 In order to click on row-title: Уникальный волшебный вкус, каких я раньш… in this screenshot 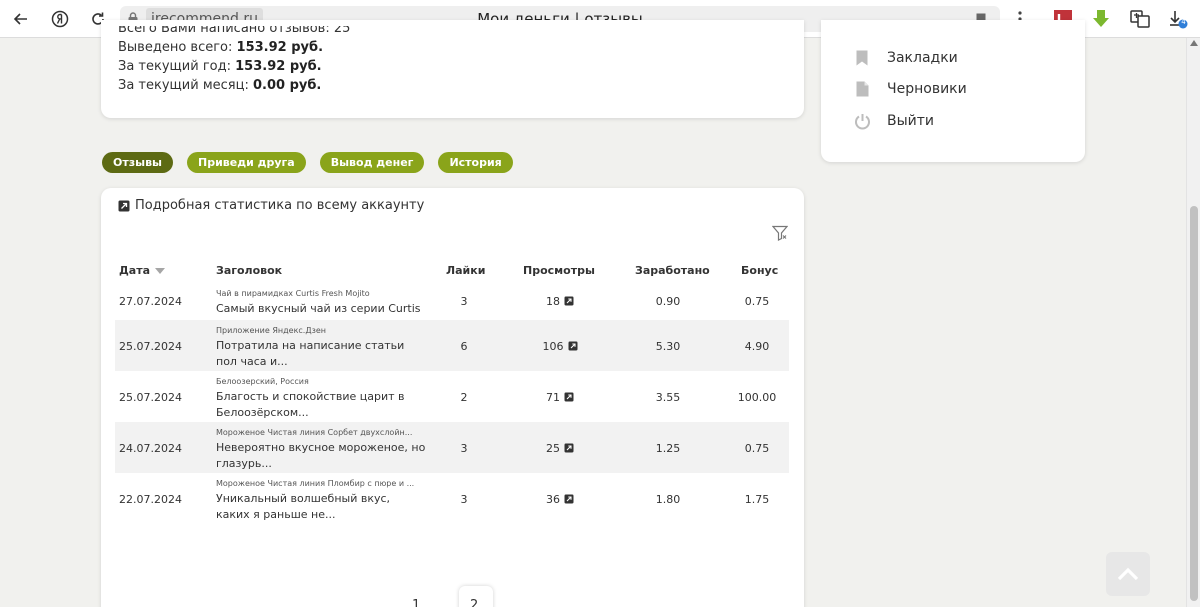, I will do `click(321, 507)`.